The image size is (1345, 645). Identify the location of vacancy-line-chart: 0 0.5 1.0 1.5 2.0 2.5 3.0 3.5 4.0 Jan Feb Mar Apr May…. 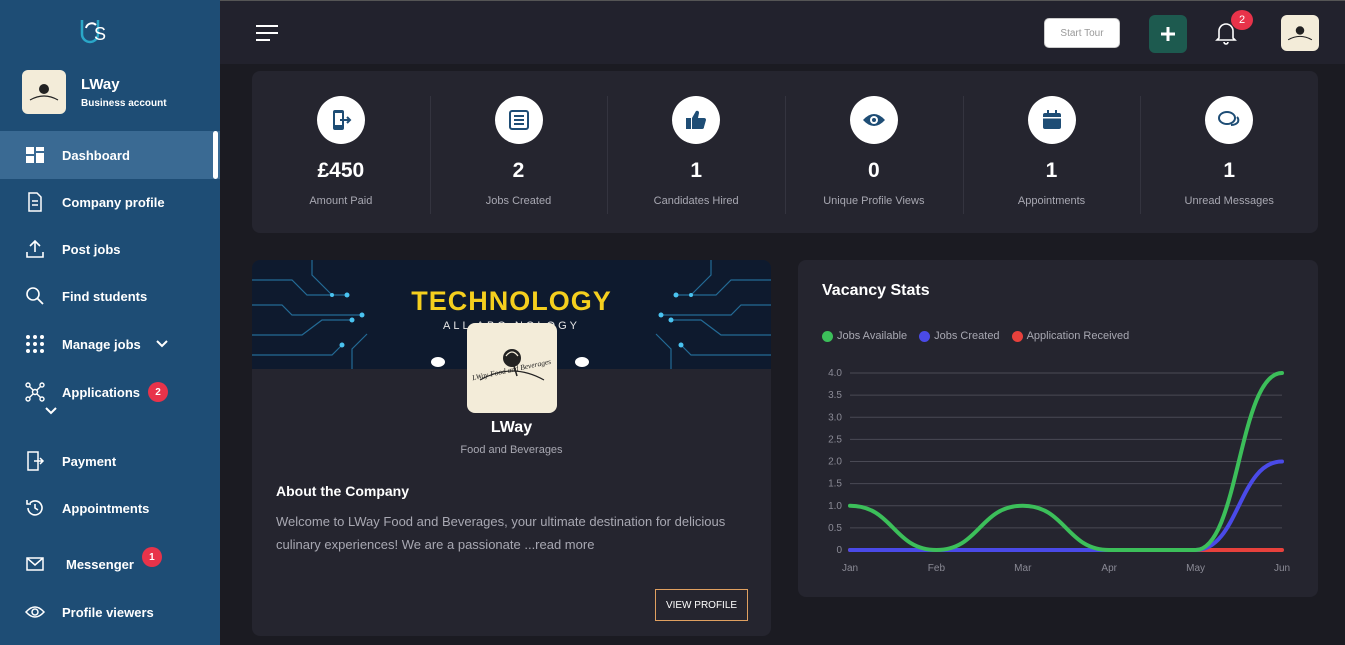
(1059, 471).